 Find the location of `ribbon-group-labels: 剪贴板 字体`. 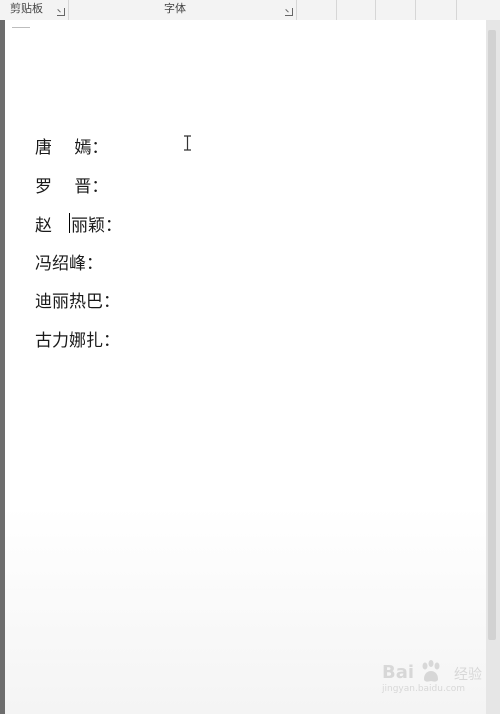

ribbon-group-labels: 剪贴板 字体 is located at coordinates (250, 10).